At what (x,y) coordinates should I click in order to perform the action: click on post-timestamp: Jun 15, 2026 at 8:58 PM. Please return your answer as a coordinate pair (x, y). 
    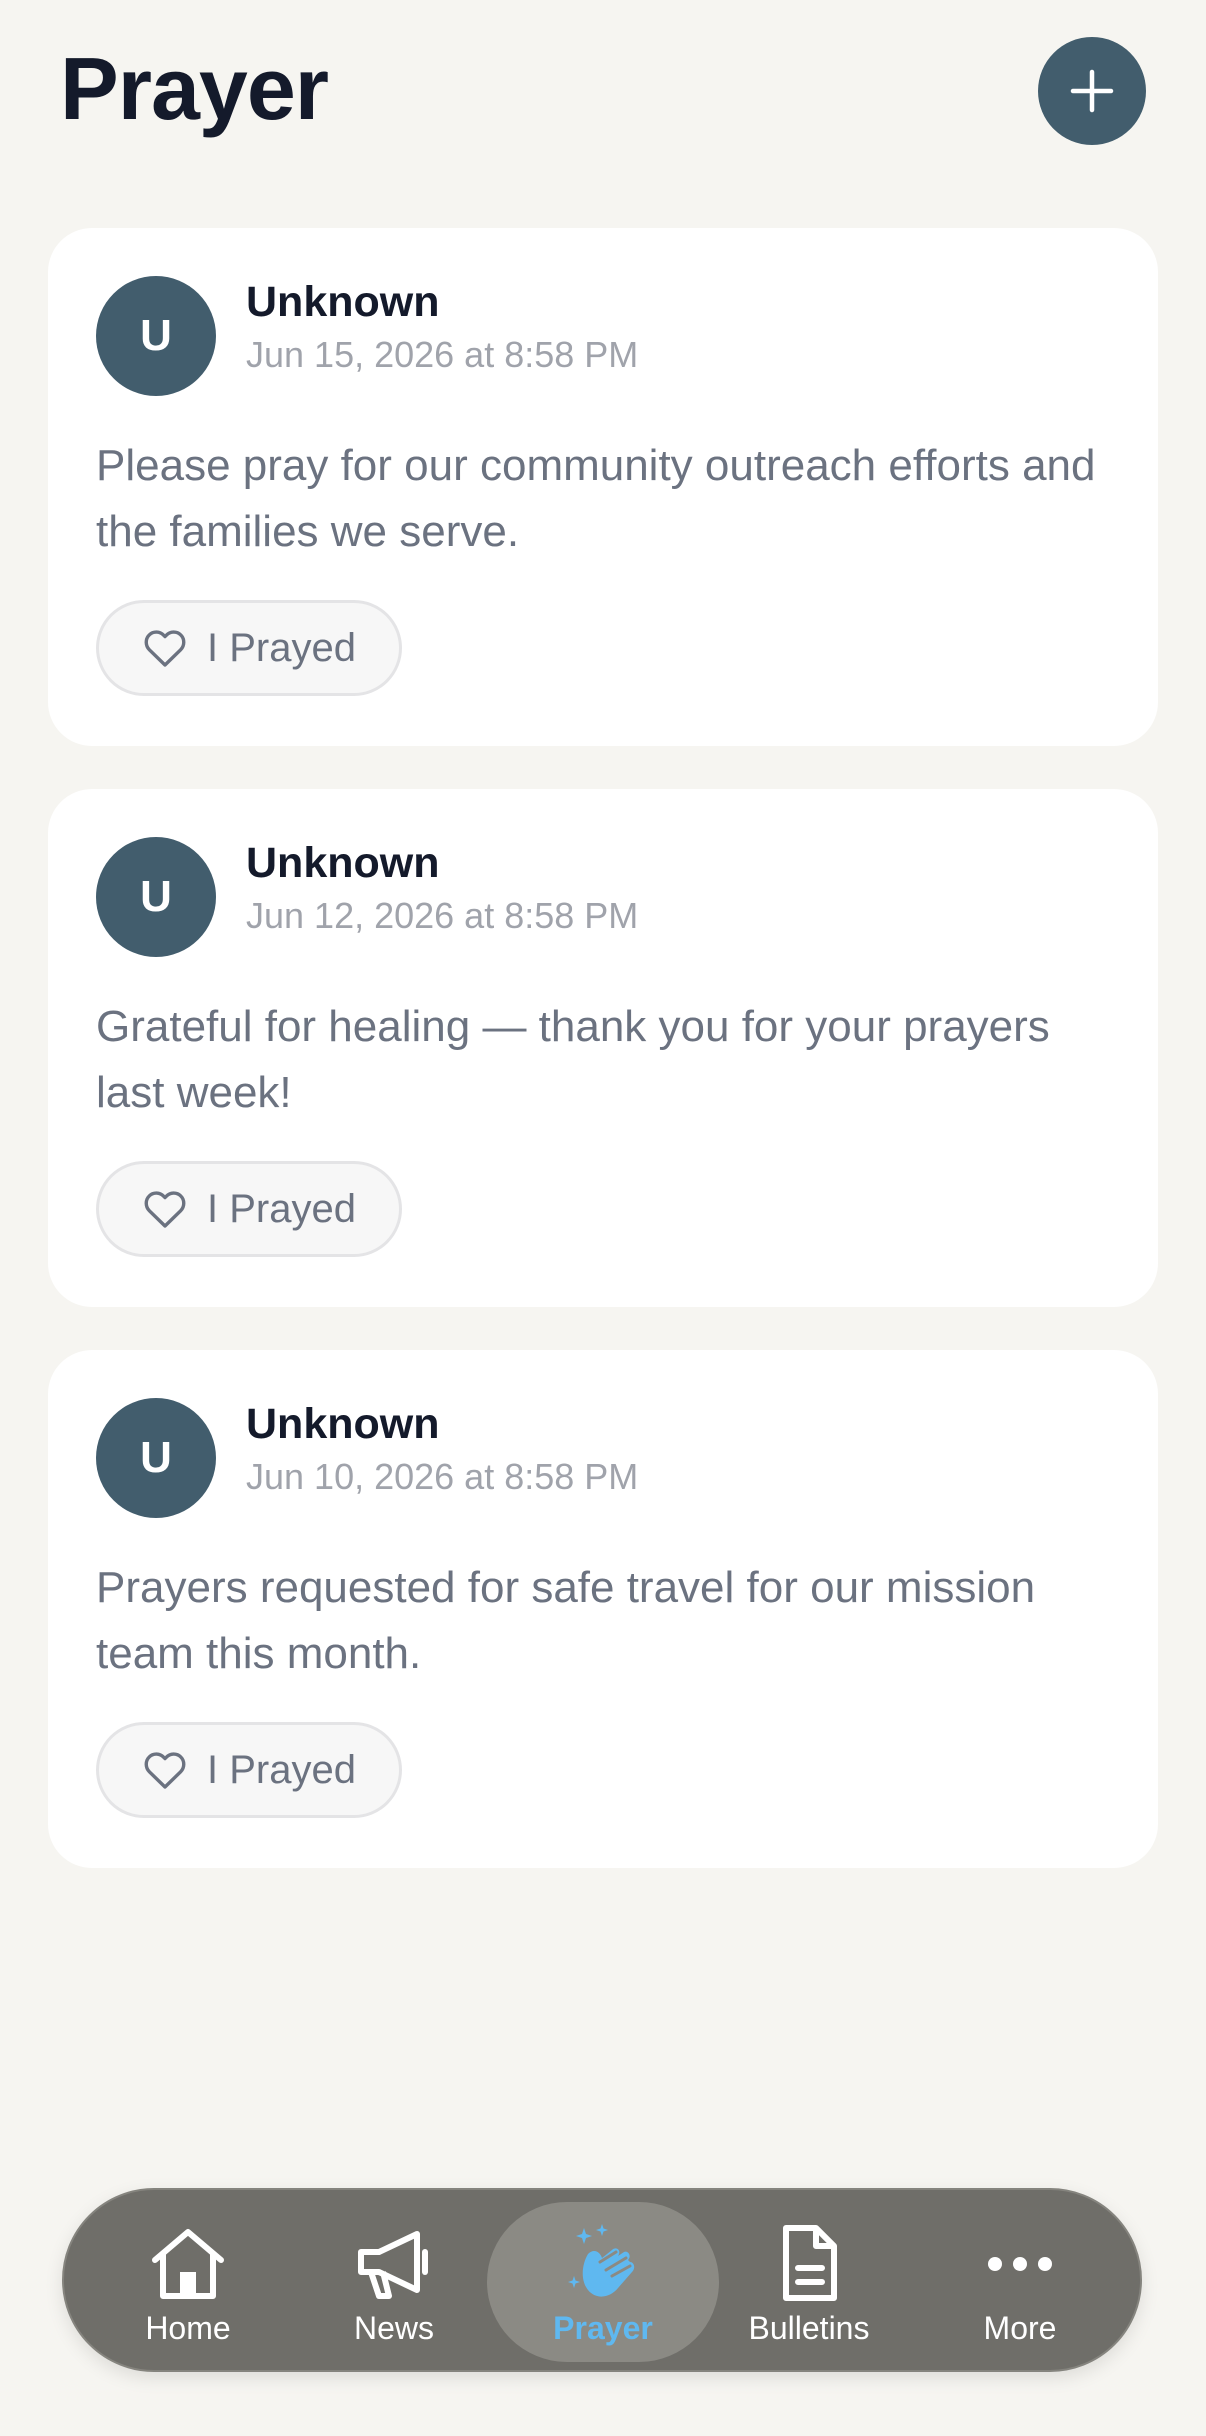
    Looking at the image, I should click on (442, 354).